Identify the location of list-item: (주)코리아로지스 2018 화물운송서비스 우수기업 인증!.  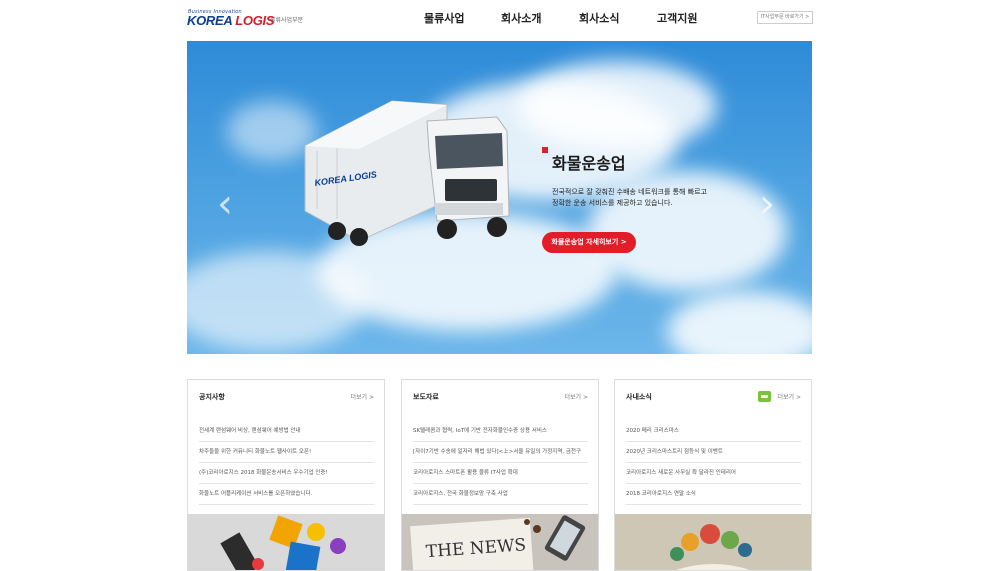
(286, 473).